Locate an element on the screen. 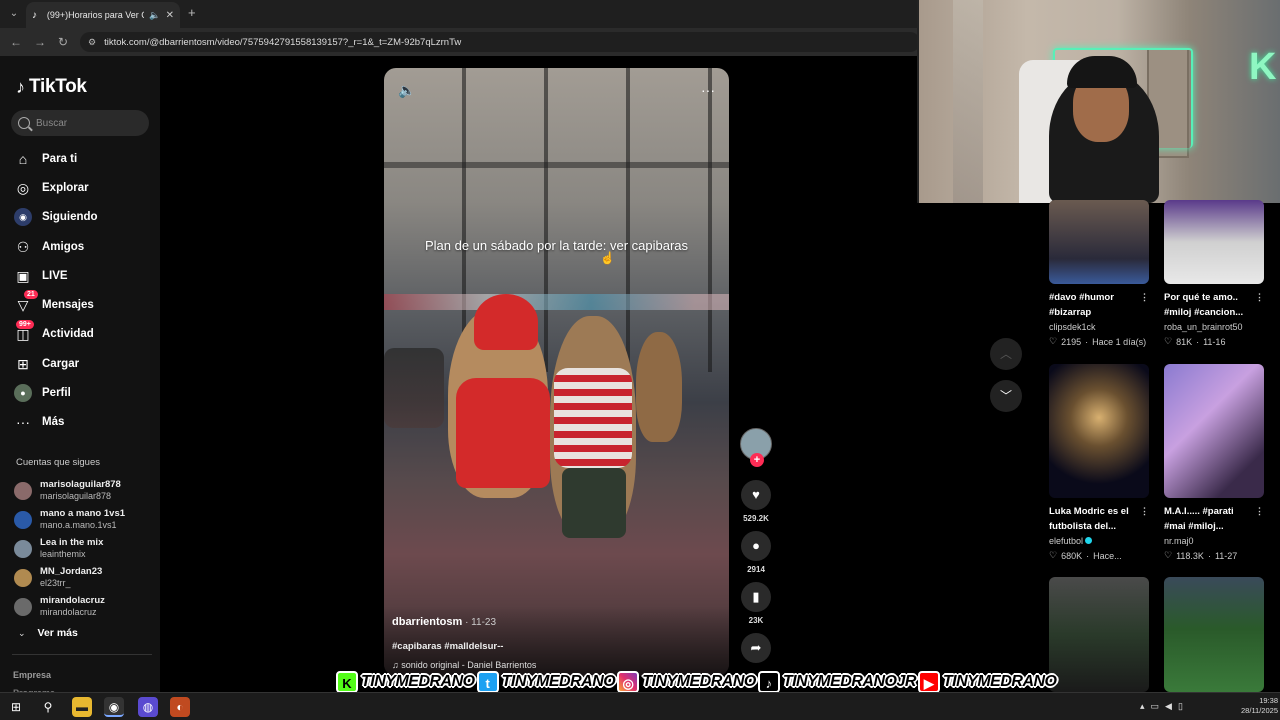 Image resolution: width=1280 pixels, height=720 pixels. nav-item-mensajes: ▽ 21 Mensajes is located at coordinates (84, 304).